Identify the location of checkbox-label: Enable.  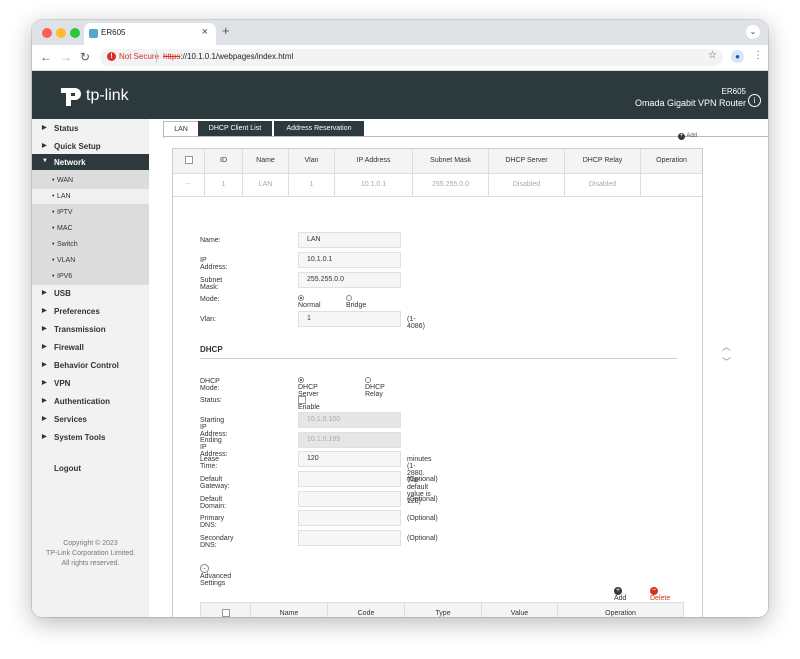
(309, 407).